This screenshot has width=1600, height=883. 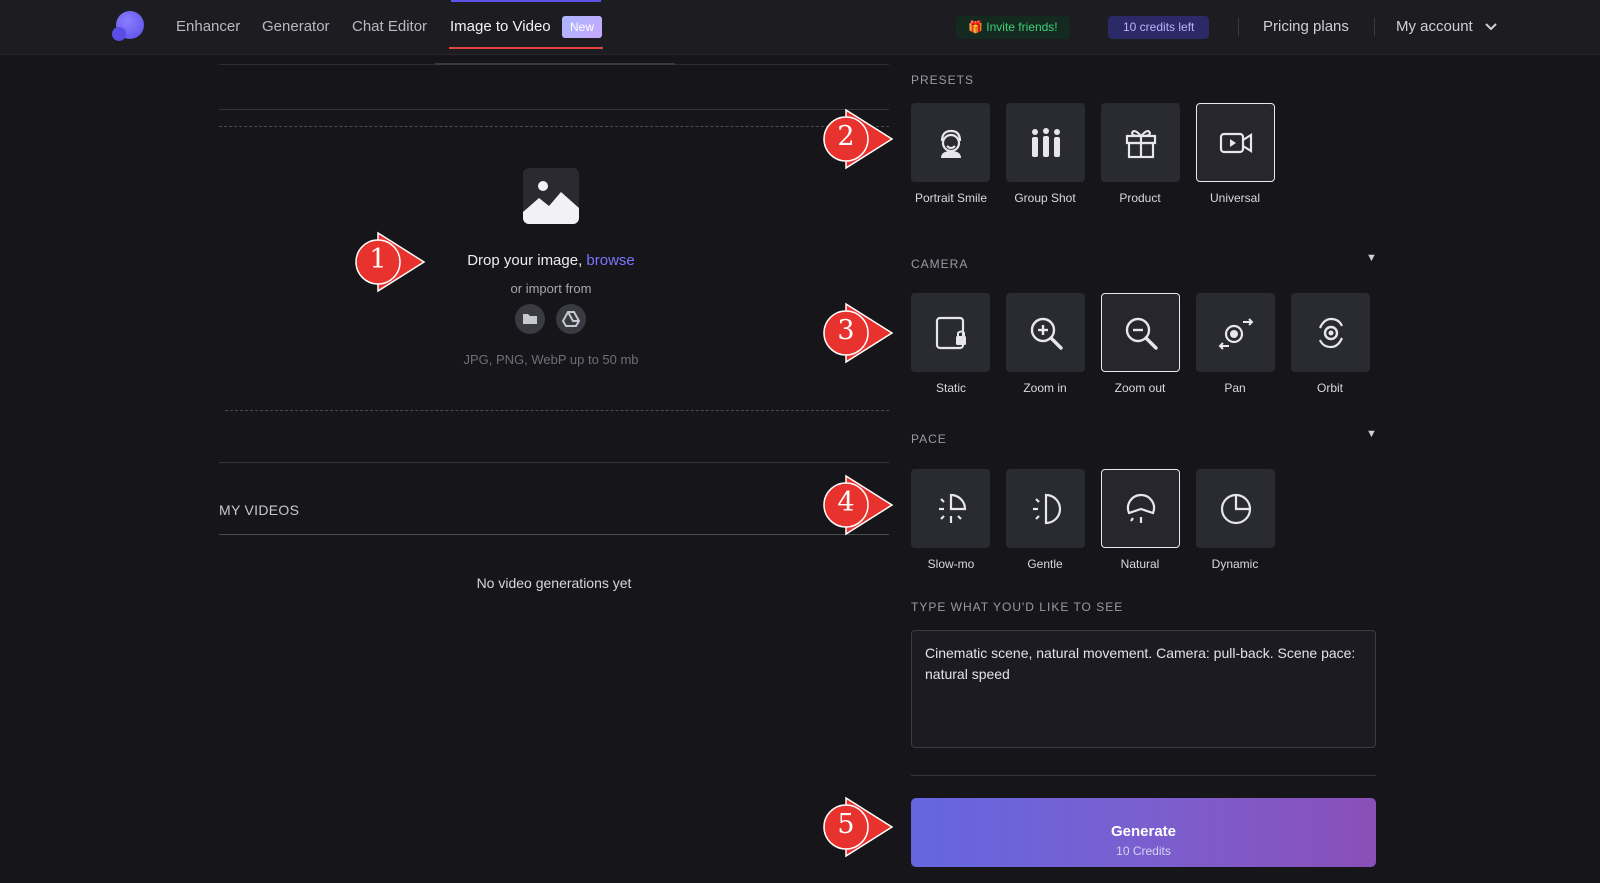 I want to click on browse-link: browse, so click(x=610, y=260).